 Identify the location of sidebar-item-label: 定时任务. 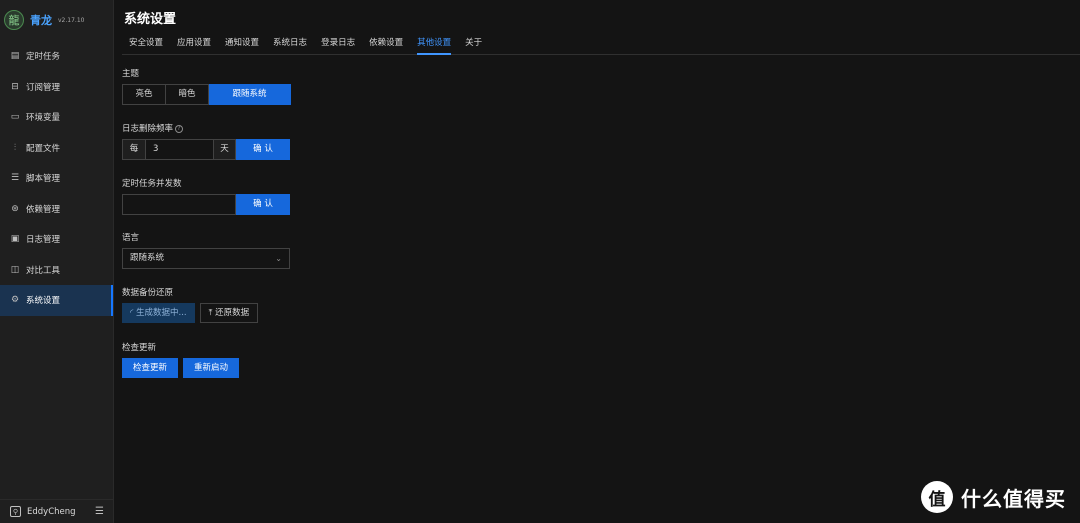
(43, 57).